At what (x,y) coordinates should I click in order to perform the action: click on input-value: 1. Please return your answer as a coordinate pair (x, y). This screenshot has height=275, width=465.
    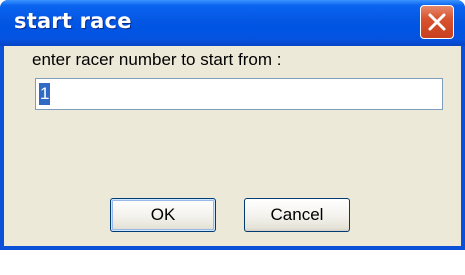
    Looking at the image, I should click on (45, 94).